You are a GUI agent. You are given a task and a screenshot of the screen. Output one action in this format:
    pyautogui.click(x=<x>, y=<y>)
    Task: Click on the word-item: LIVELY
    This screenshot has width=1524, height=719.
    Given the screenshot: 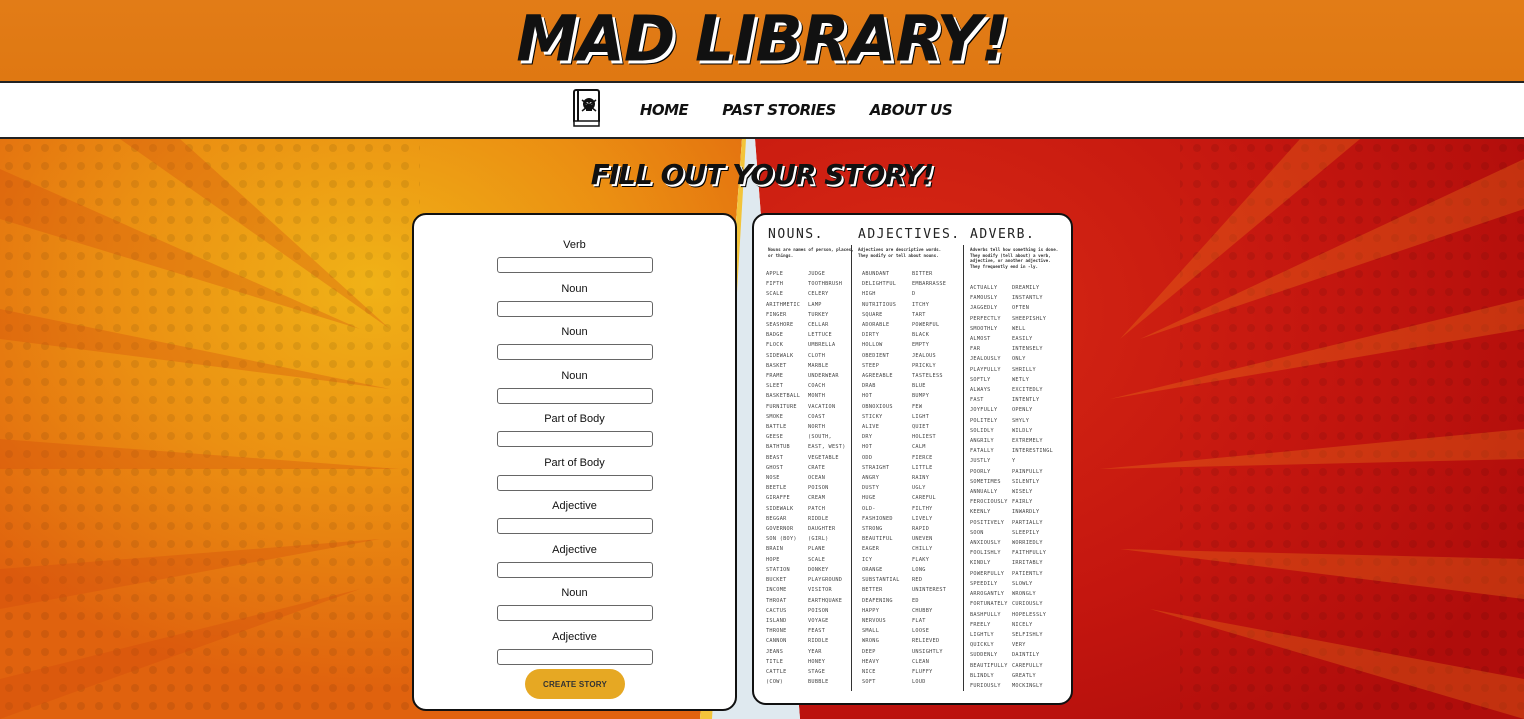 What is the action you would take?
    pyautogui.click(x=922, y=518)
    